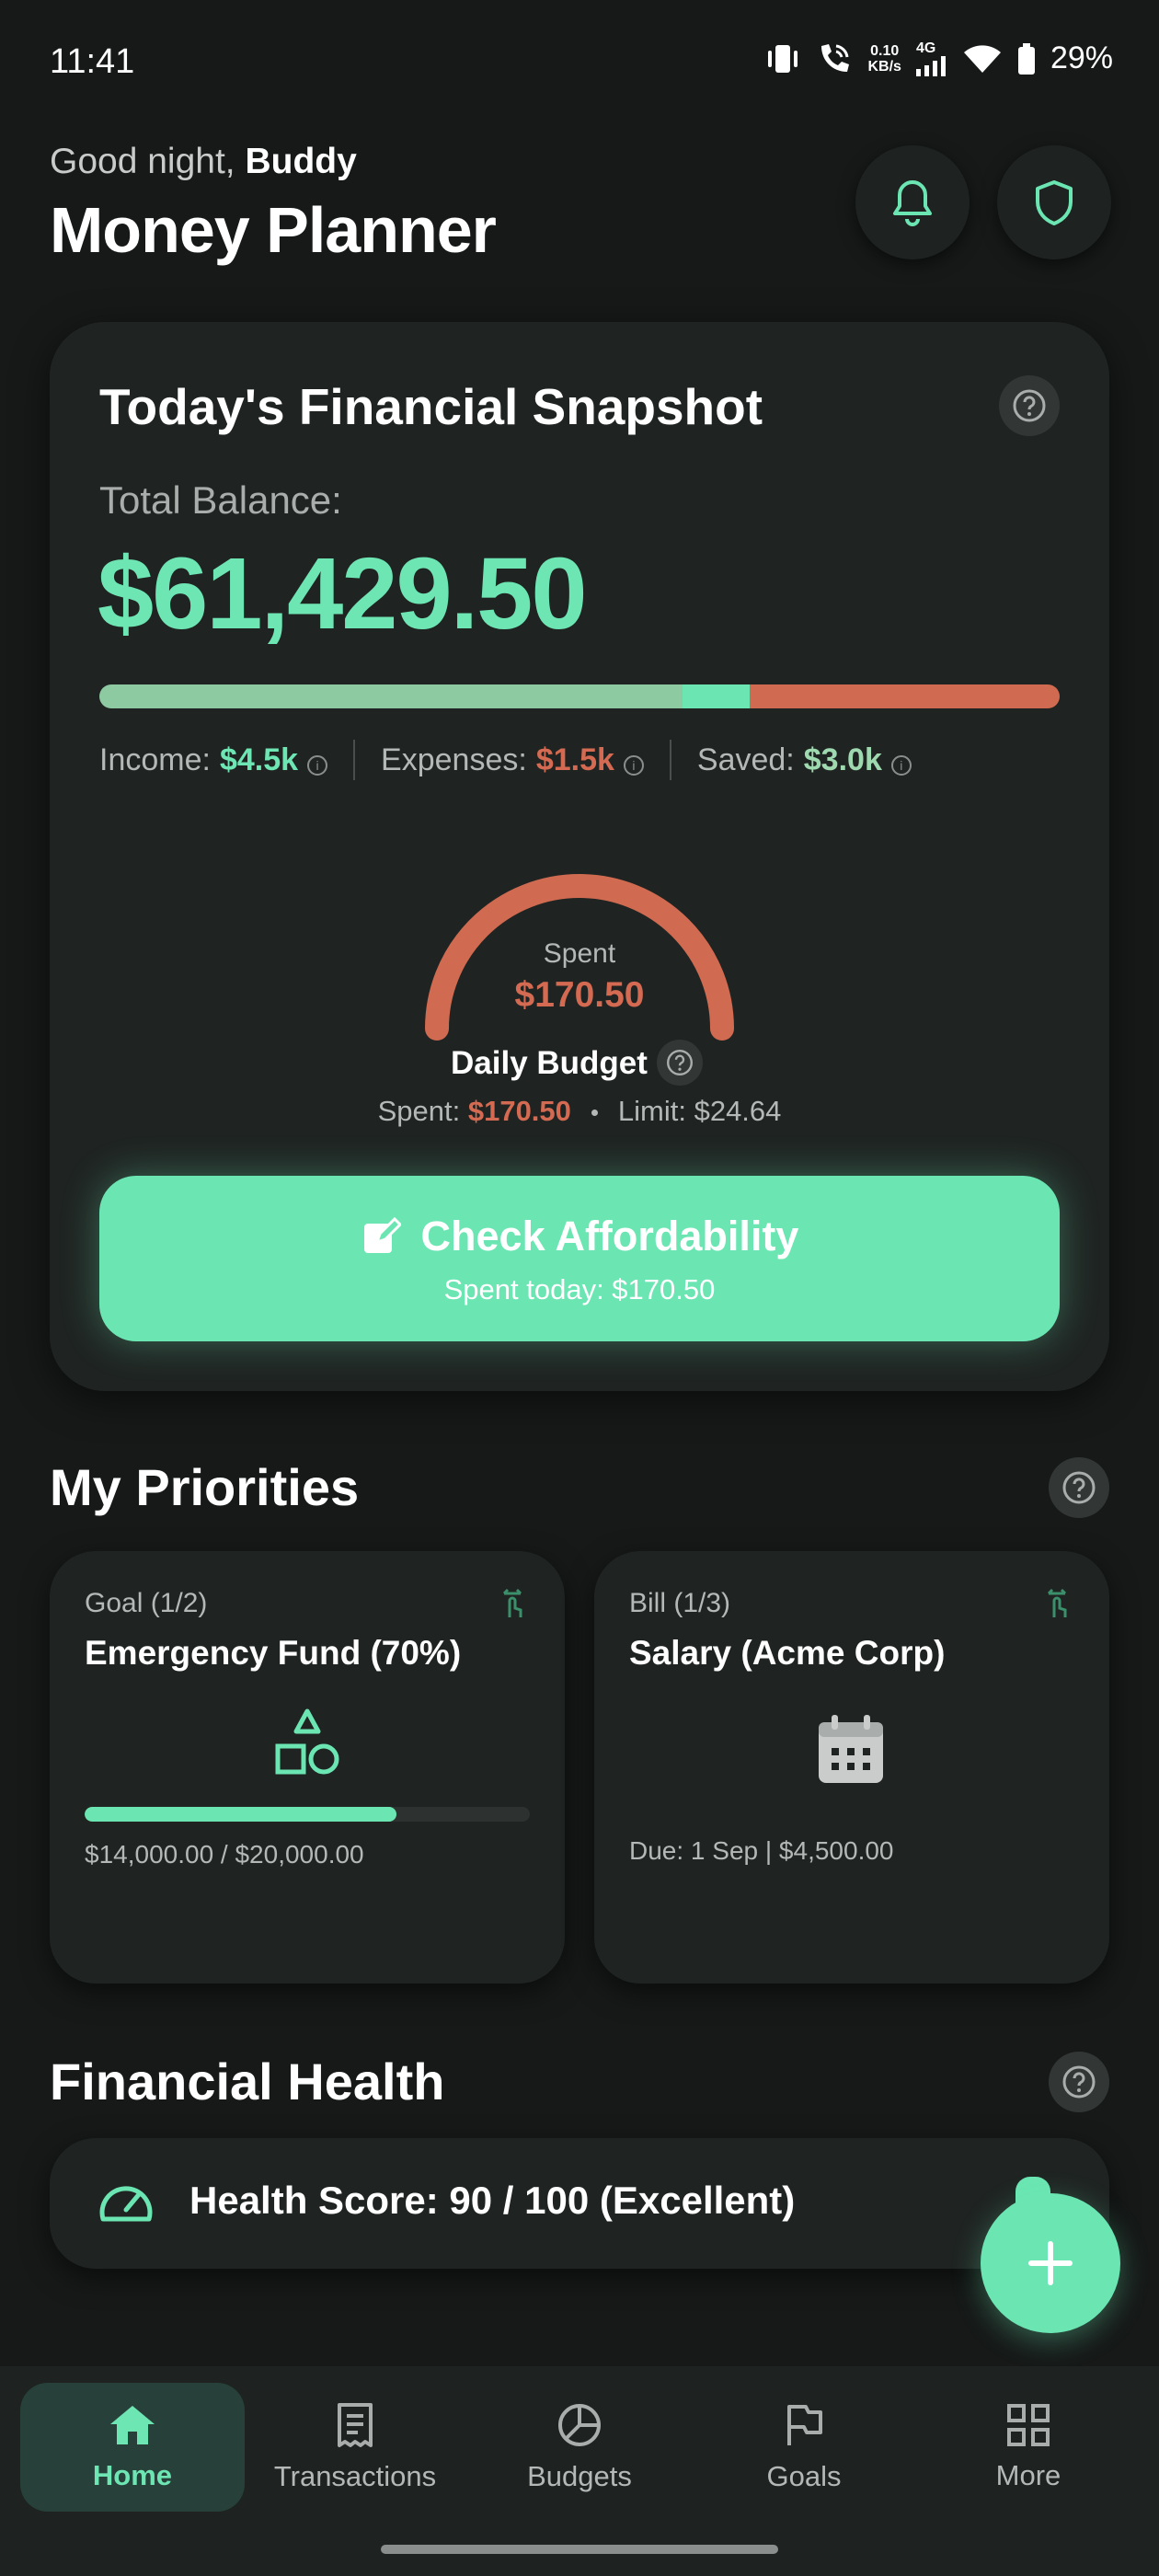 The width and height of the screenshot is (1159, 2576). What do you see at coordinates (205, 1487) in the screenshot?
I see `priorities-title: My Priorities` at bounding box center [205, 1487].